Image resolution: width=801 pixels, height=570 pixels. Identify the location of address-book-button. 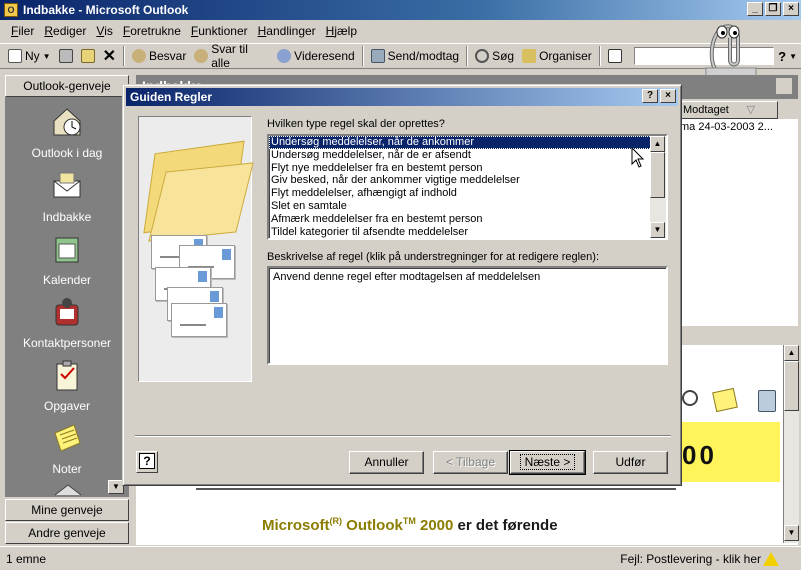
(615, 56).